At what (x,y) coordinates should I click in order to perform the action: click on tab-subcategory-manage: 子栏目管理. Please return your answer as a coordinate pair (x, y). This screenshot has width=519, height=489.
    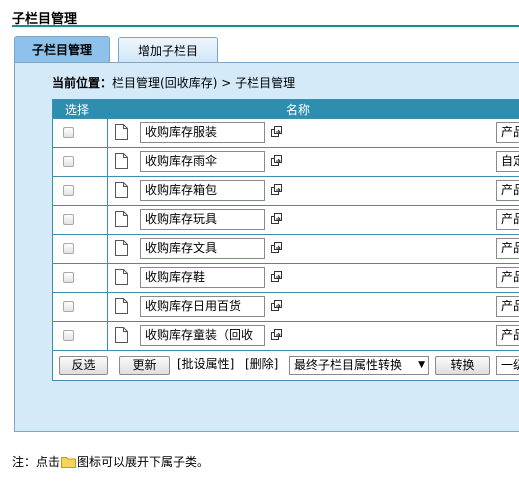
    Looking at the image, I should click on (62, 49).